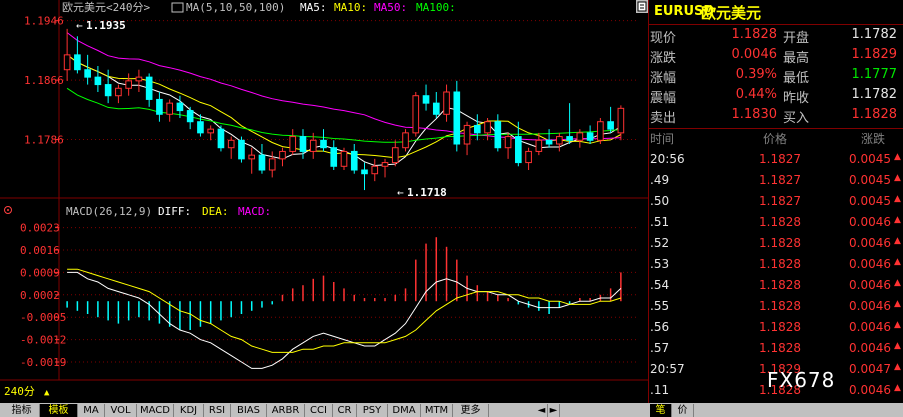 This screenshot has height=417, width=903. Describe the element at coordinates (683, 410) in the screenshot. I see `tab-price: 价` at that location.